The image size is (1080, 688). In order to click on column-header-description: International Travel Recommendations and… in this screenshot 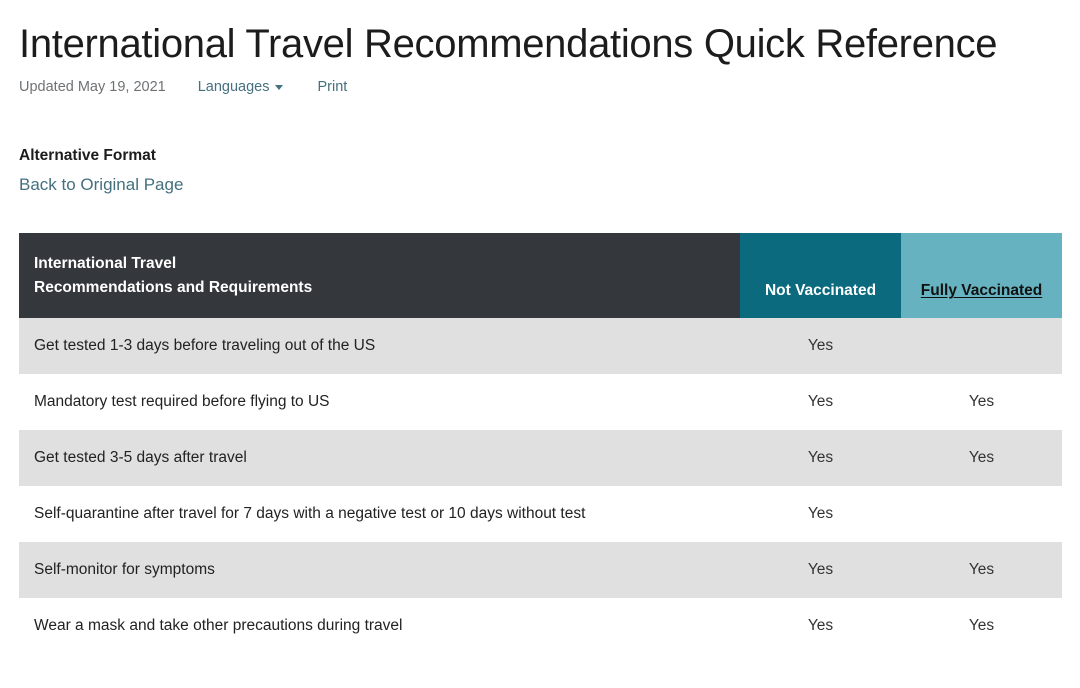, I will do `click(379, 276)`.